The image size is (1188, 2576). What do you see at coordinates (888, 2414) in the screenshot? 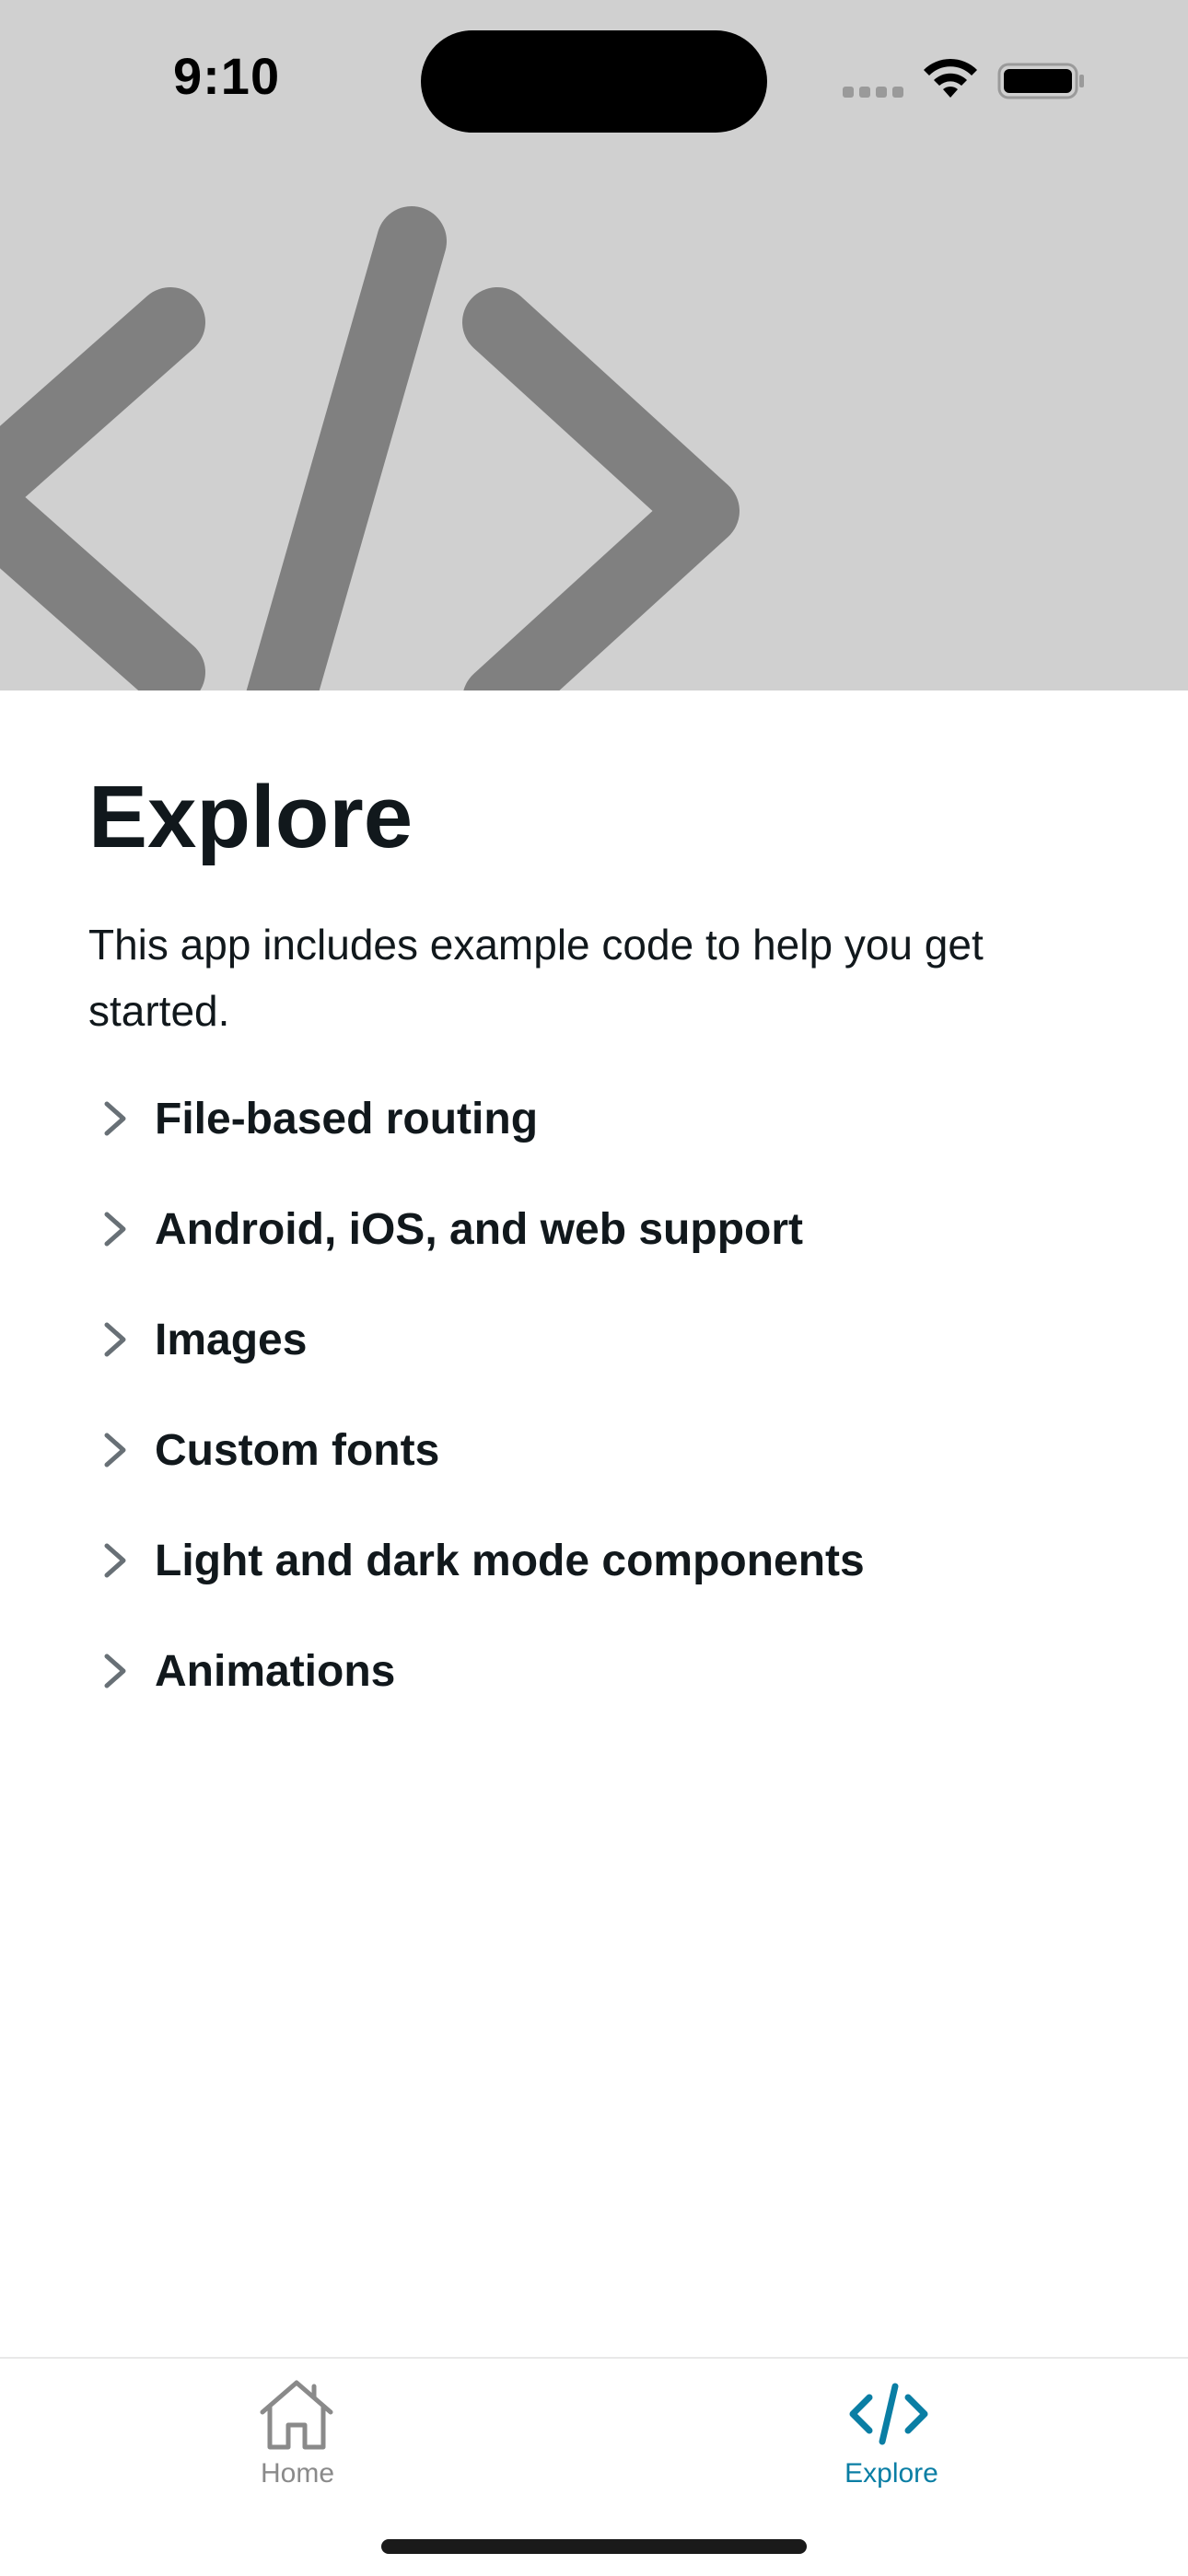
I see `code-icon` at bounding box center [888, 2414].